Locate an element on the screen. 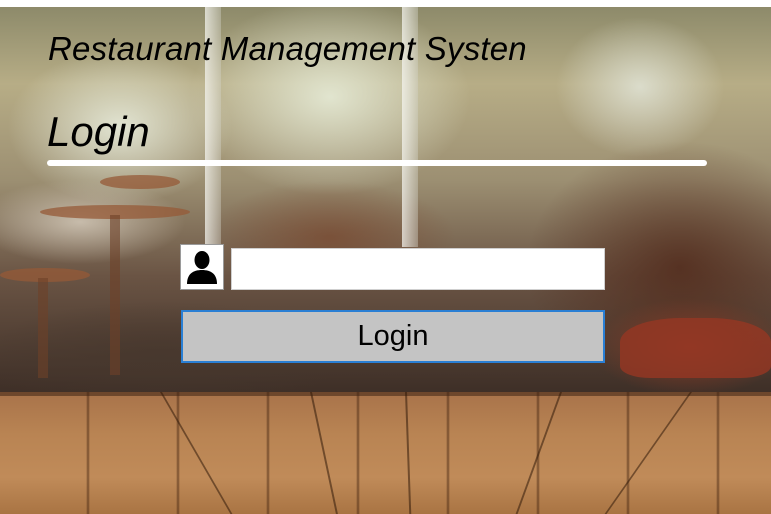 This screenshot has width=771, height=514. login-button: Login is located at coordinates (393, 336).